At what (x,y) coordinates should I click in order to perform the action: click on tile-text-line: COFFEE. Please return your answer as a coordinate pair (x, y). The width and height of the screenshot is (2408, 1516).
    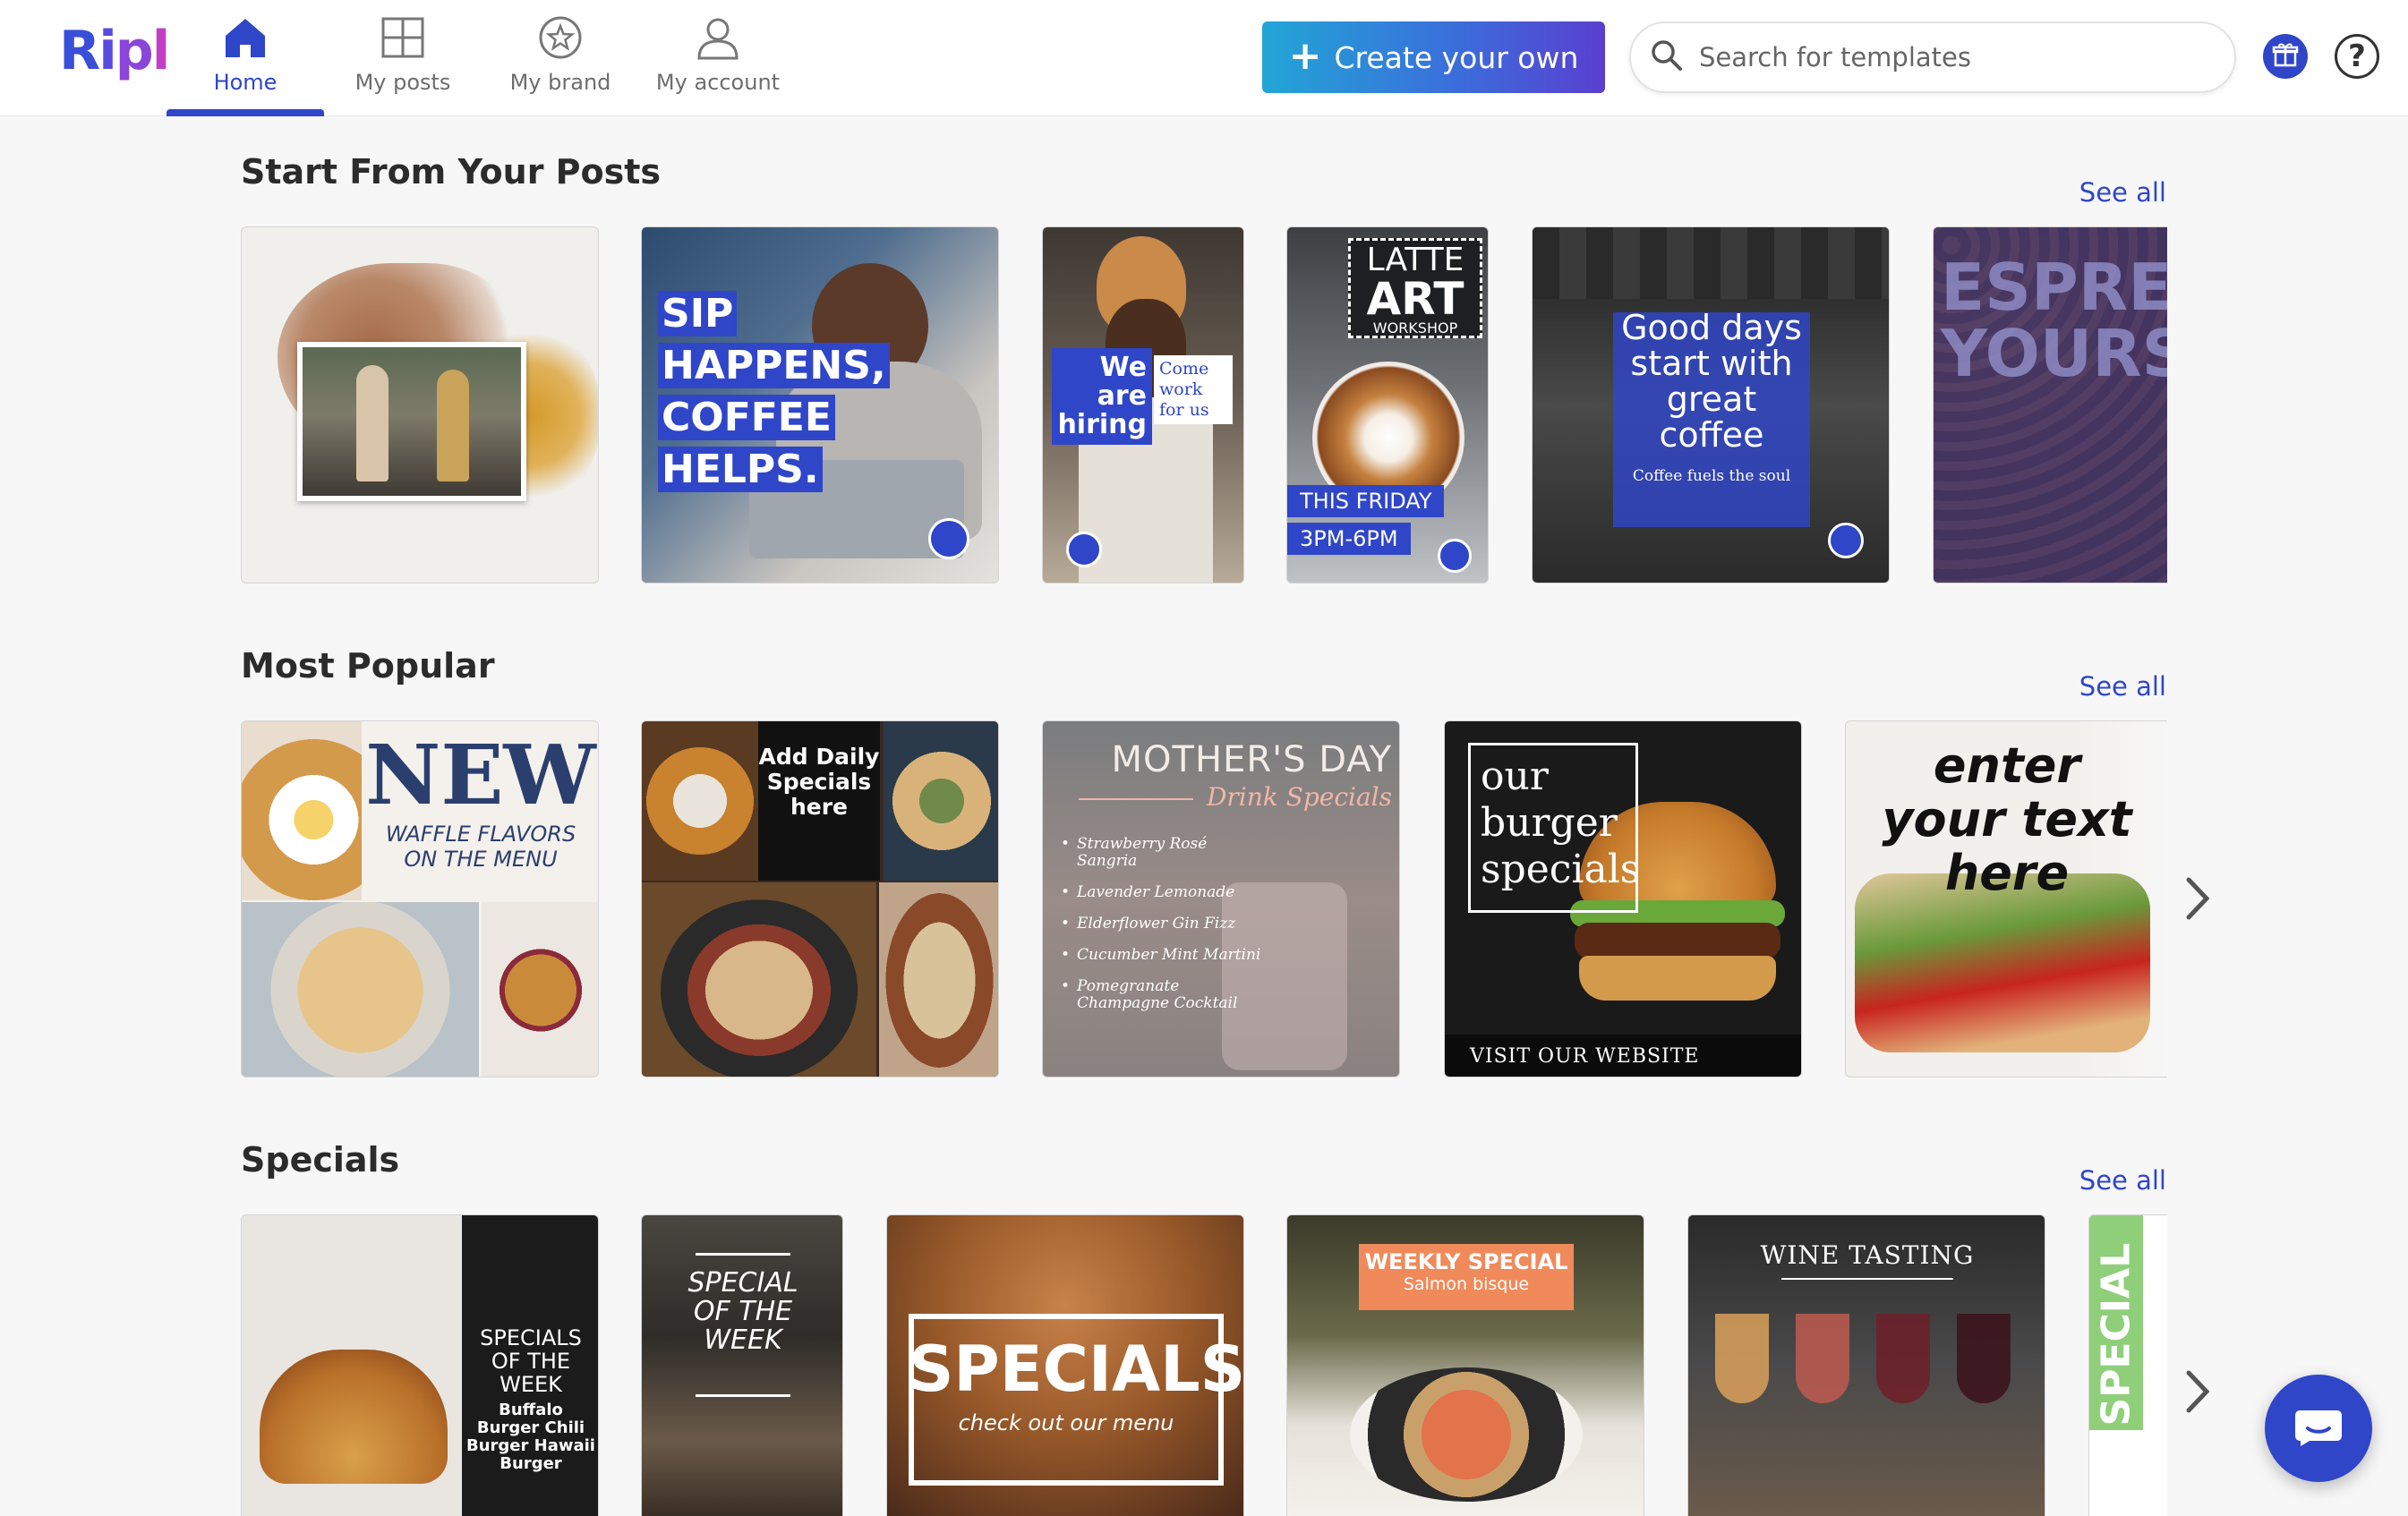
    Looking at the image, I should click on (746, 417).